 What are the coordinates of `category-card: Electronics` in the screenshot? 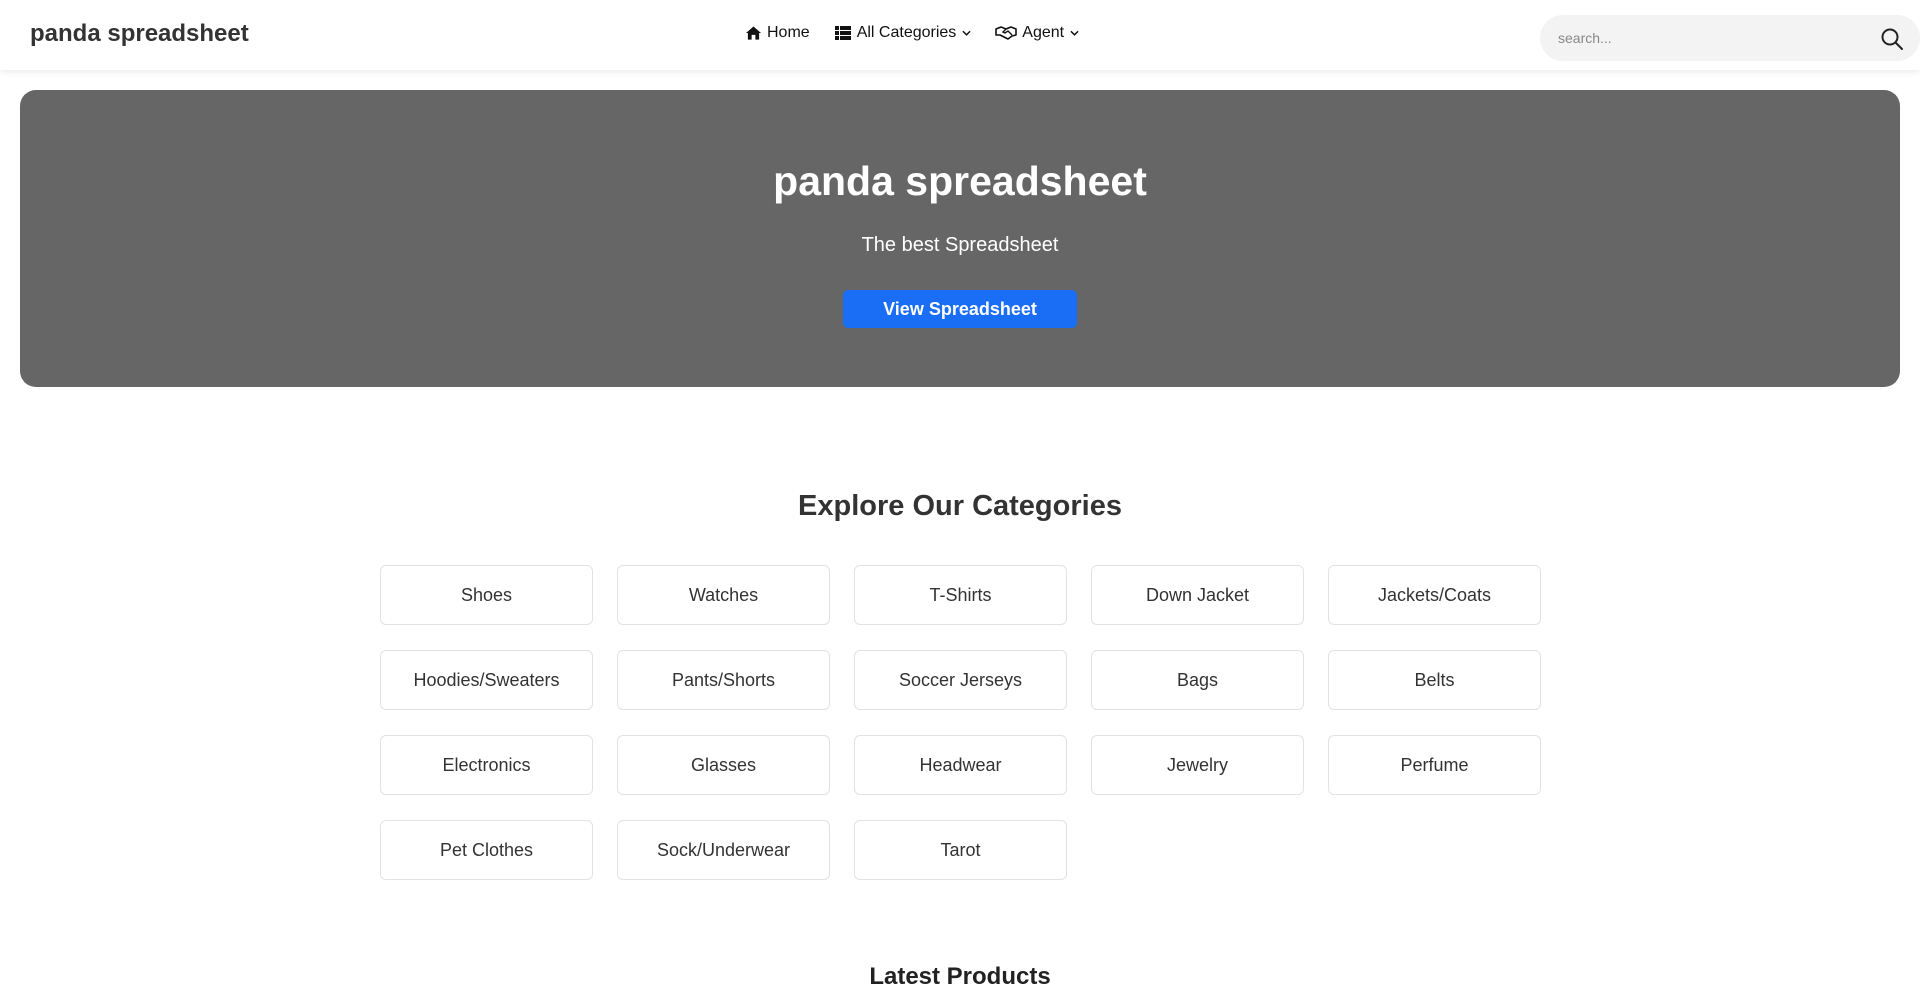 It's located at (486, 765).